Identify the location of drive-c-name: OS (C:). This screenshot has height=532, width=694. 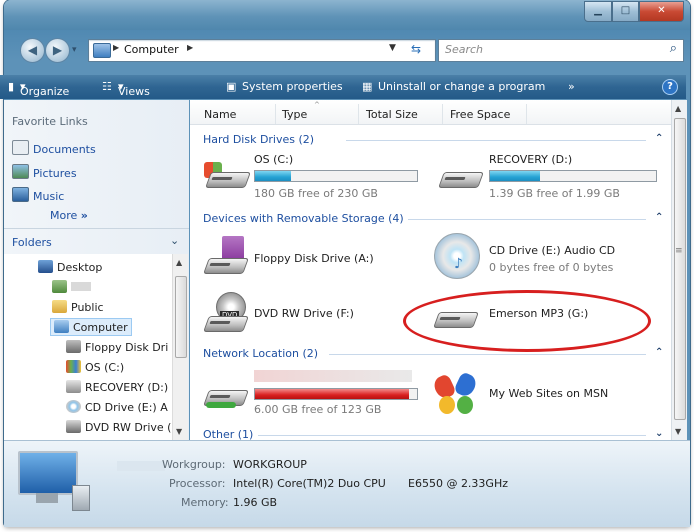
(273, 159).